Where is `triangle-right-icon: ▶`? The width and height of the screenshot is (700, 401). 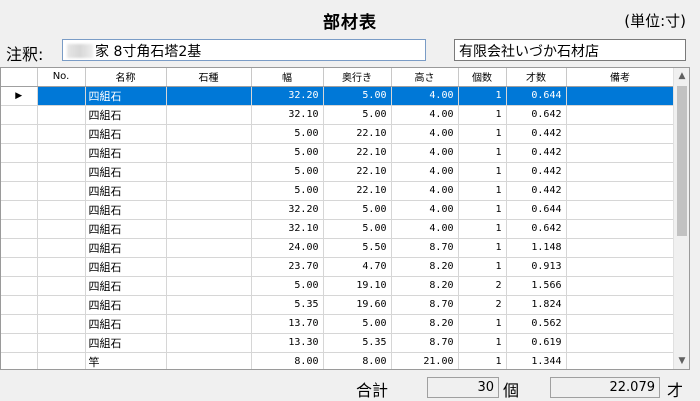 triangle-right-icon: ▶ is located at coordinates (19, 96).